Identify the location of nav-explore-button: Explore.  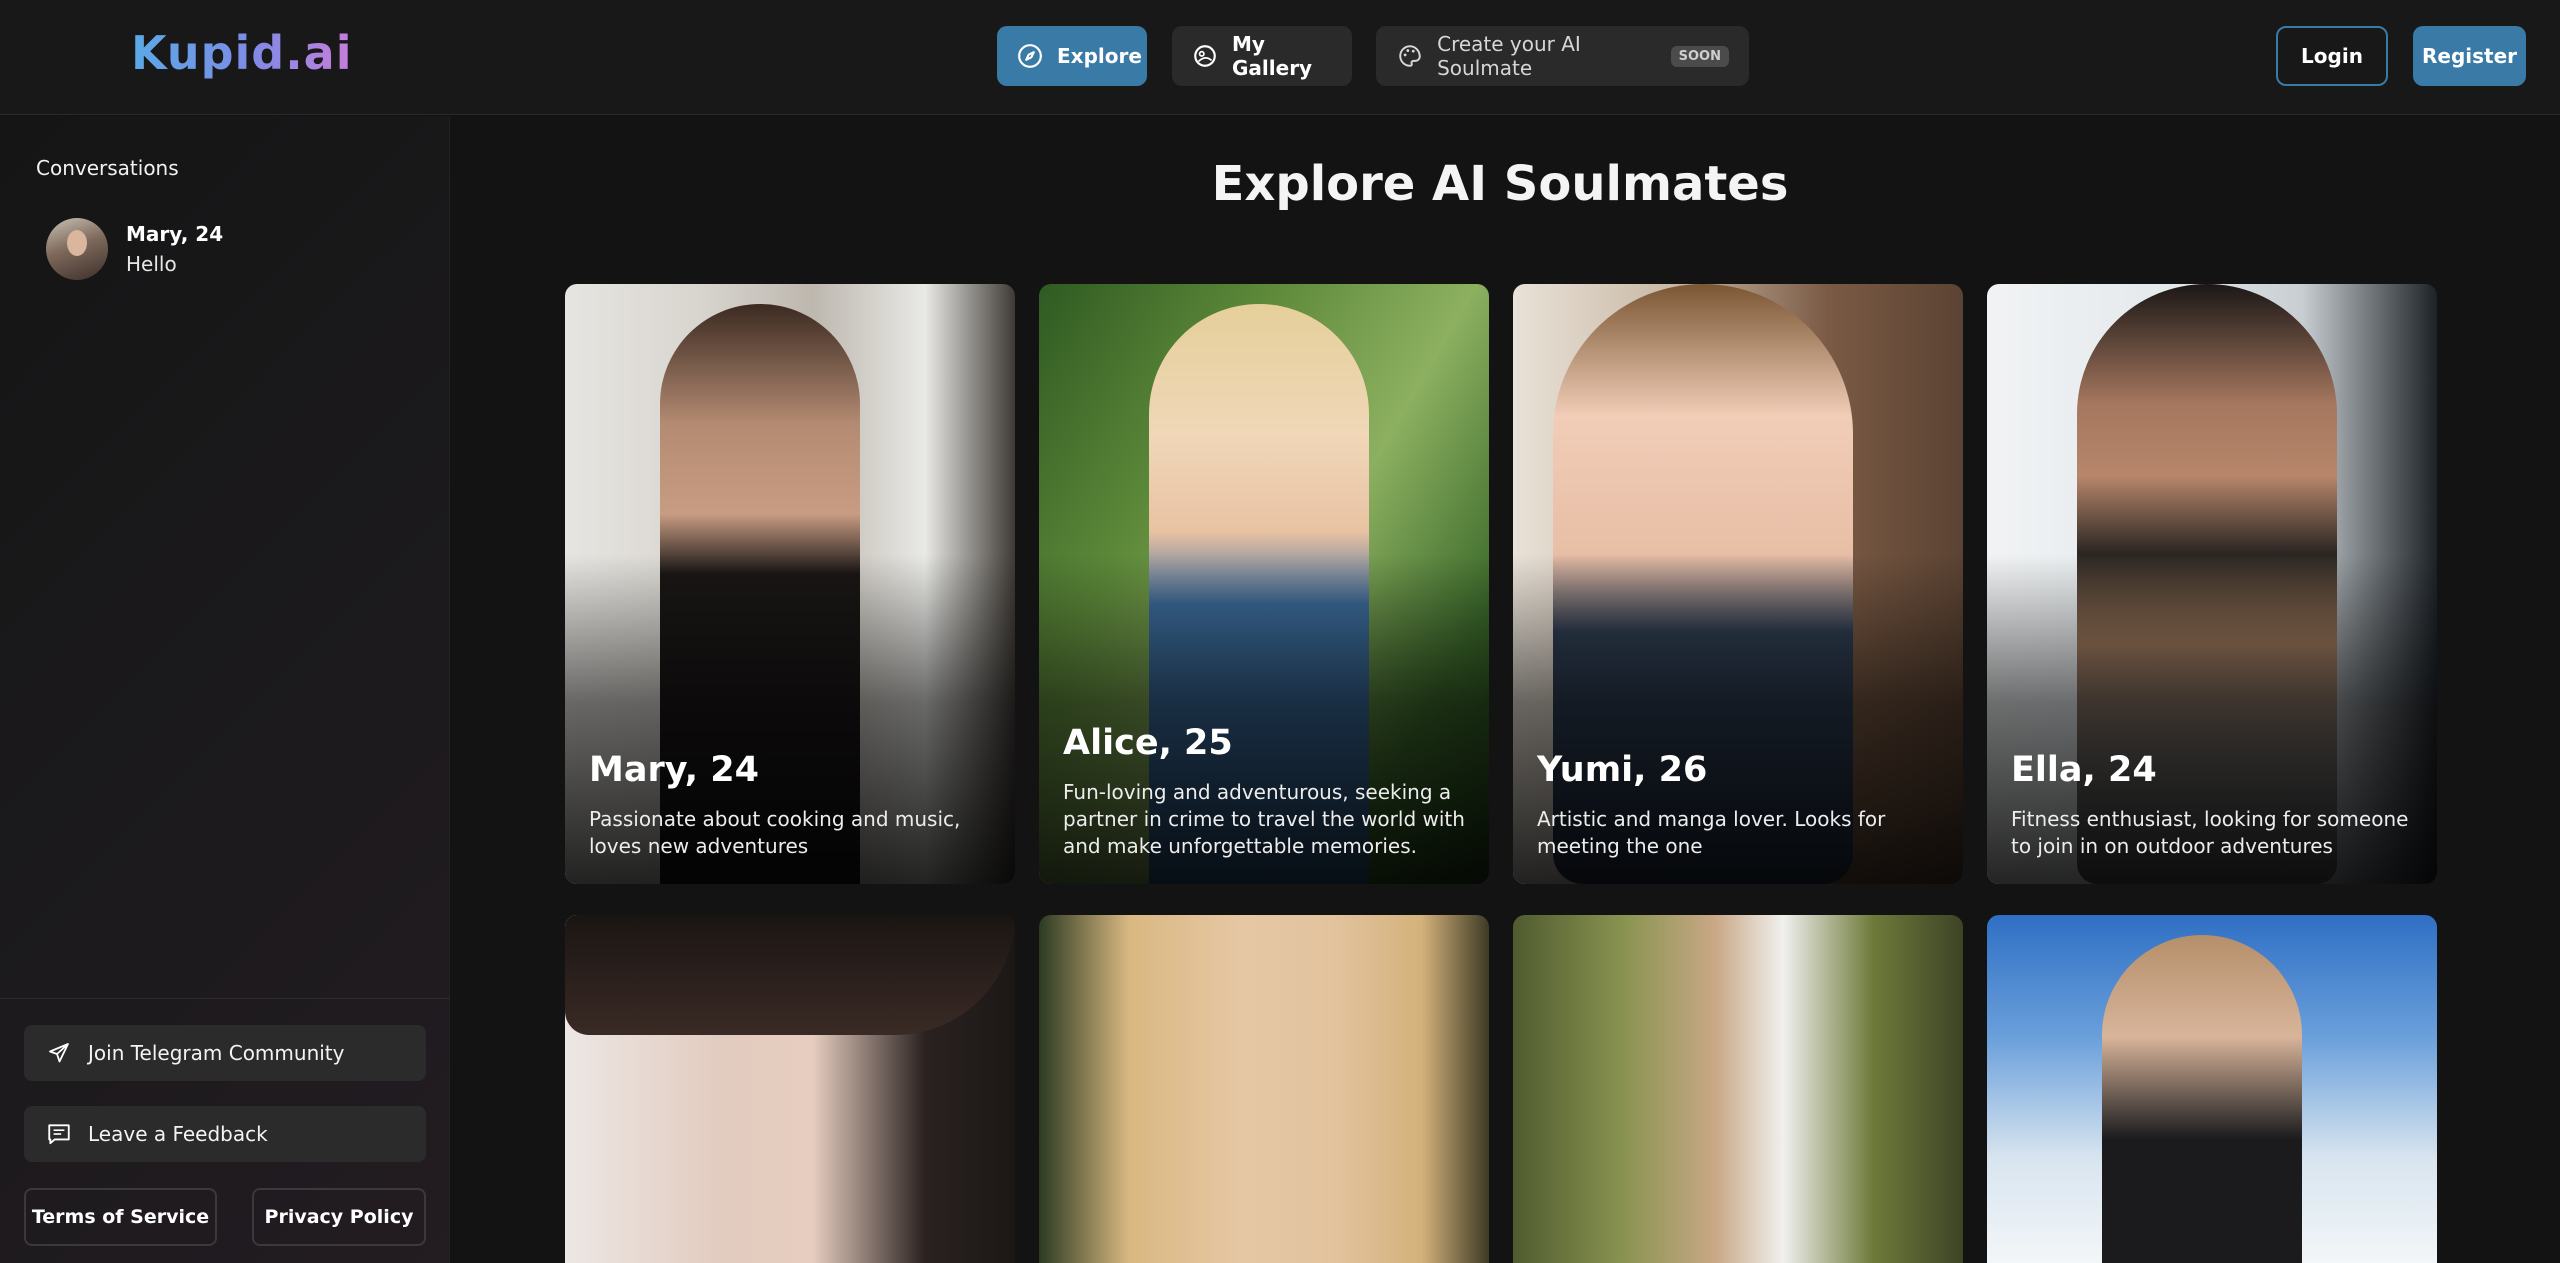
(1072, 56).